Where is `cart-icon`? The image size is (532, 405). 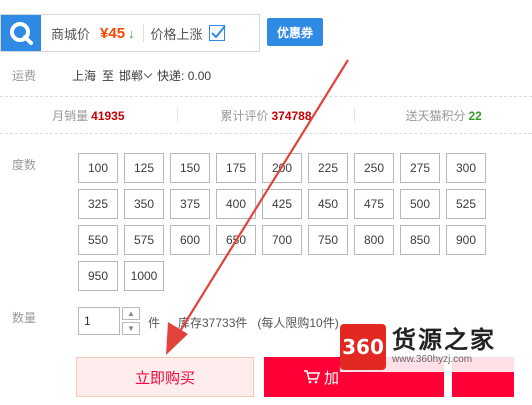 cart-icon is located at coordinates (312, 377).